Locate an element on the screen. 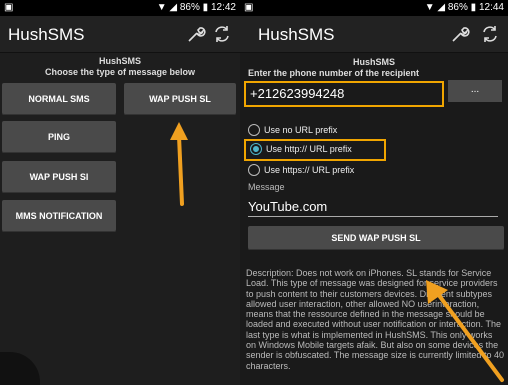  wap-push-sl-button: WAP PUSH SL is located at coordinates (180, 99).